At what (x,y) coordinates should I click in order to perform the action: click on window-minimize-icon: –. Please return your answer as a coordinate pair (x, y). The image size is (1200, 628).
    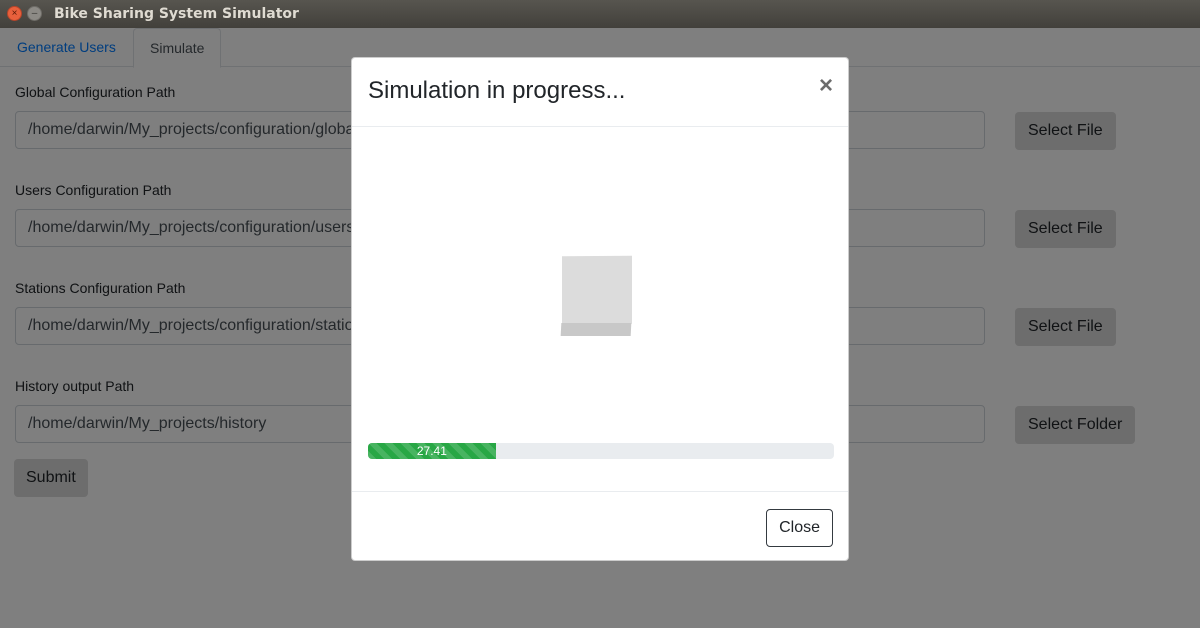
    Looking at the image, I should click on (34, 13).